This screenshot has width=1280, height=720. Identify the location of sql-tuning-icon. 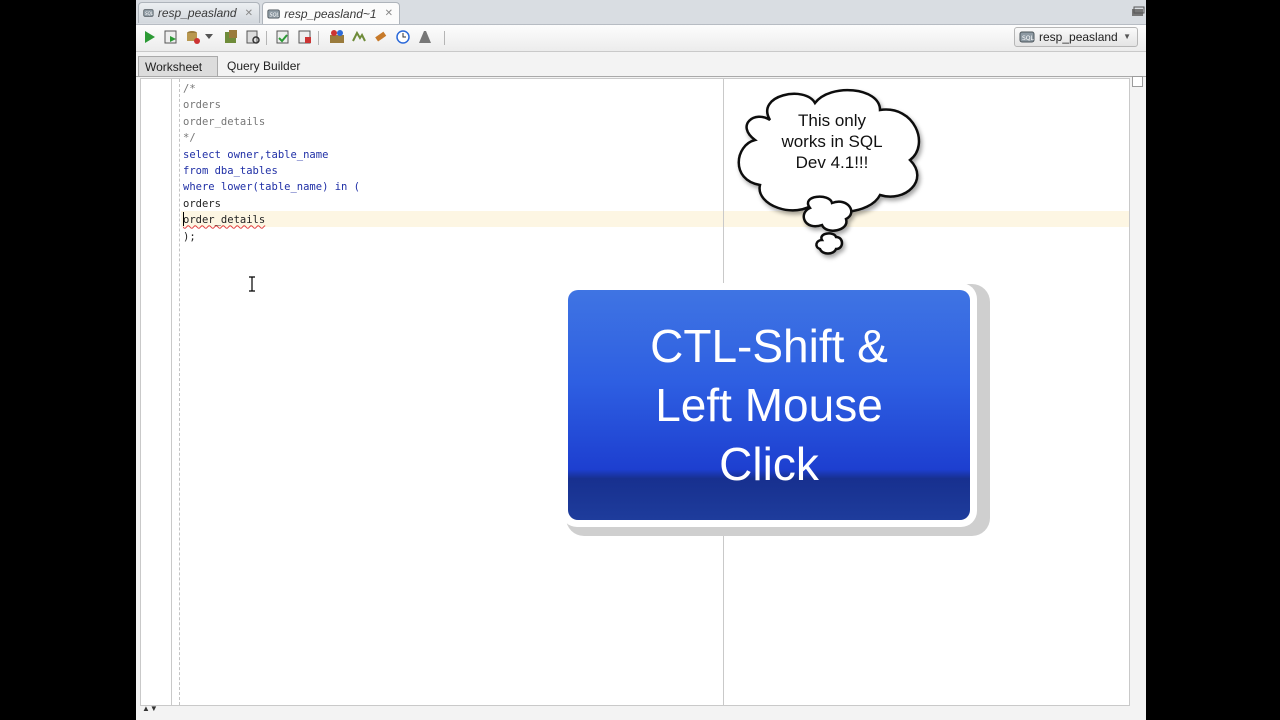
(305, 37).